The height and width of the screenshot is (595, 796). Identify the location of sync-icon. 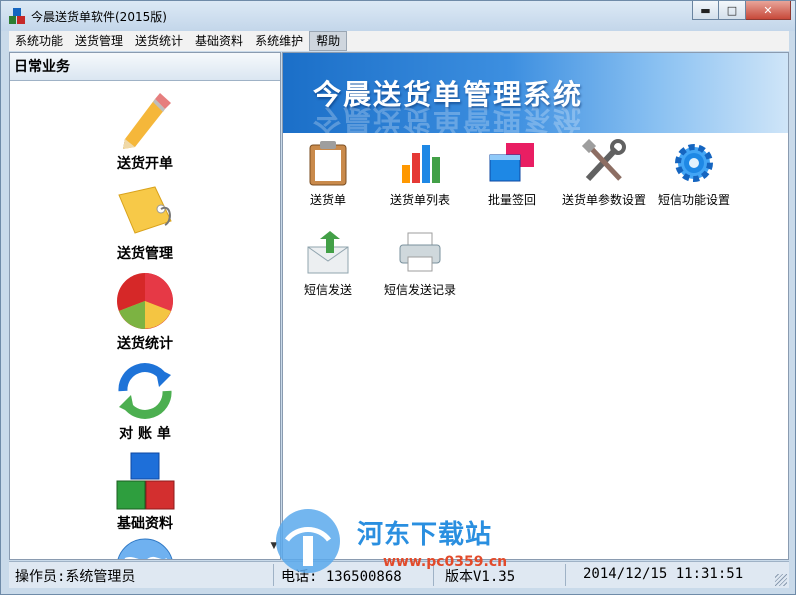
(145, 391).